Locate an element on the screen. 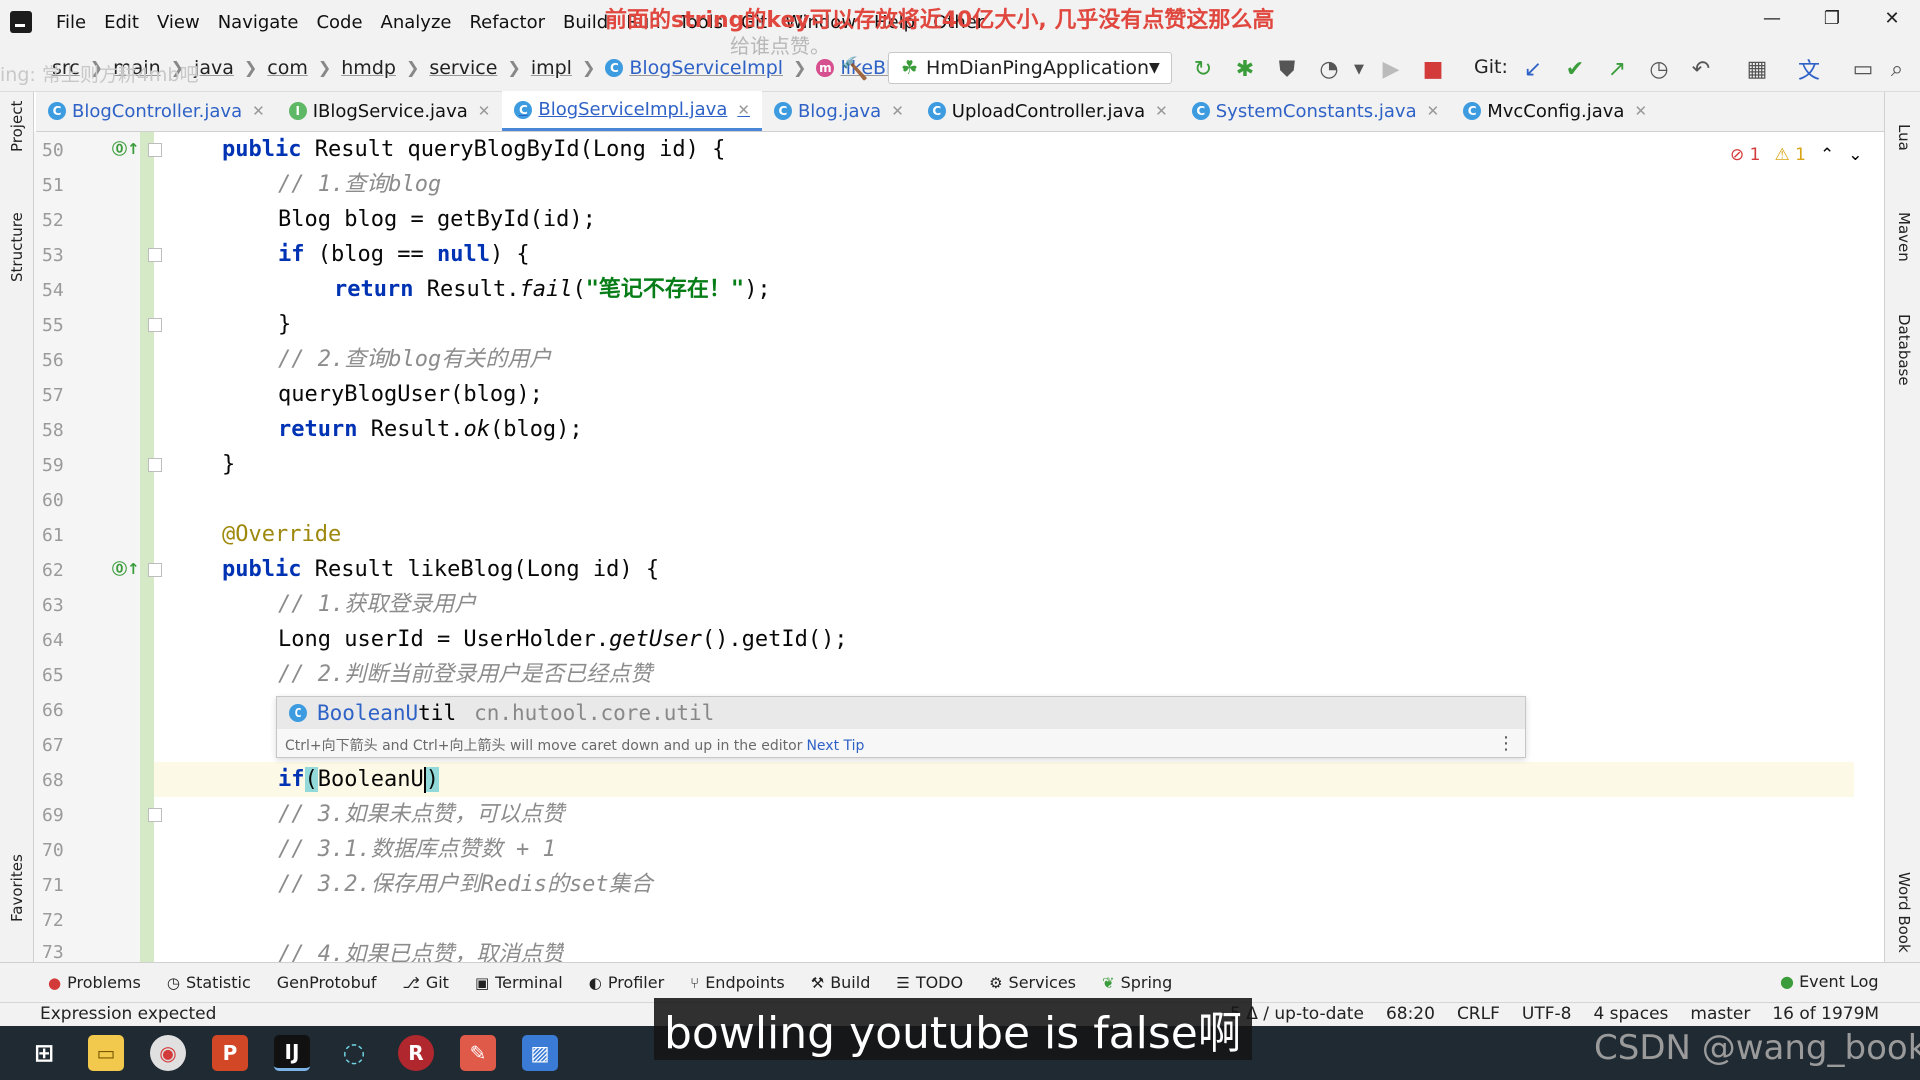 This screenshot has height=1080, width=1920. search-icon: ⌕ is located at coordinates (1897, 69).